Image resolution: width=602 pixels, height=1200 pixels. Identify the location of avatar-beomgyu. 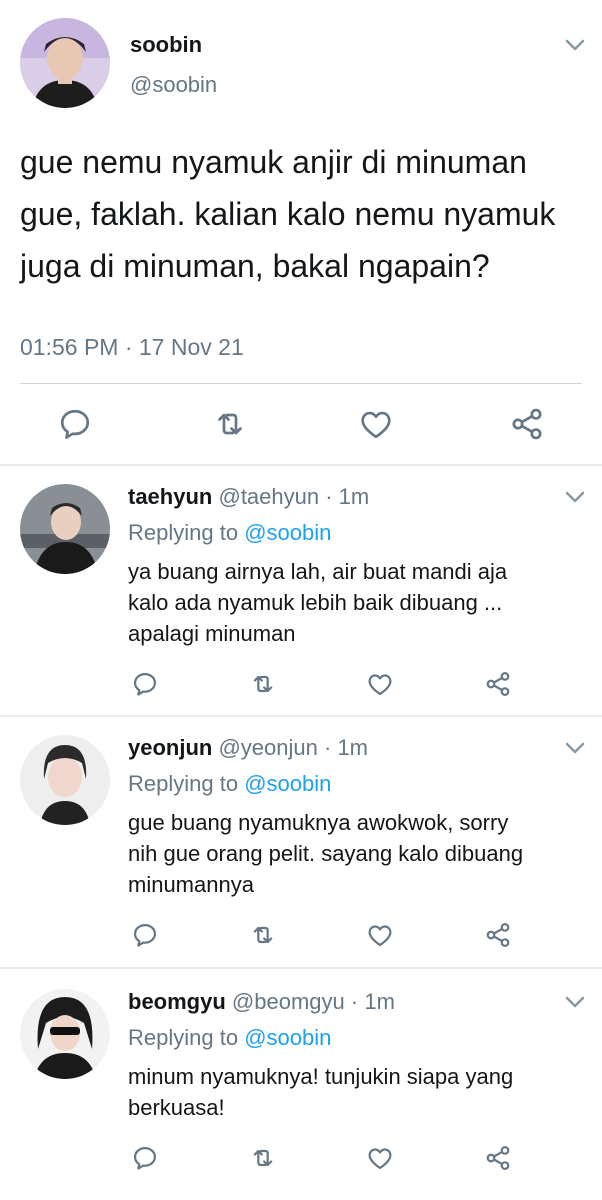
(65, 1034).